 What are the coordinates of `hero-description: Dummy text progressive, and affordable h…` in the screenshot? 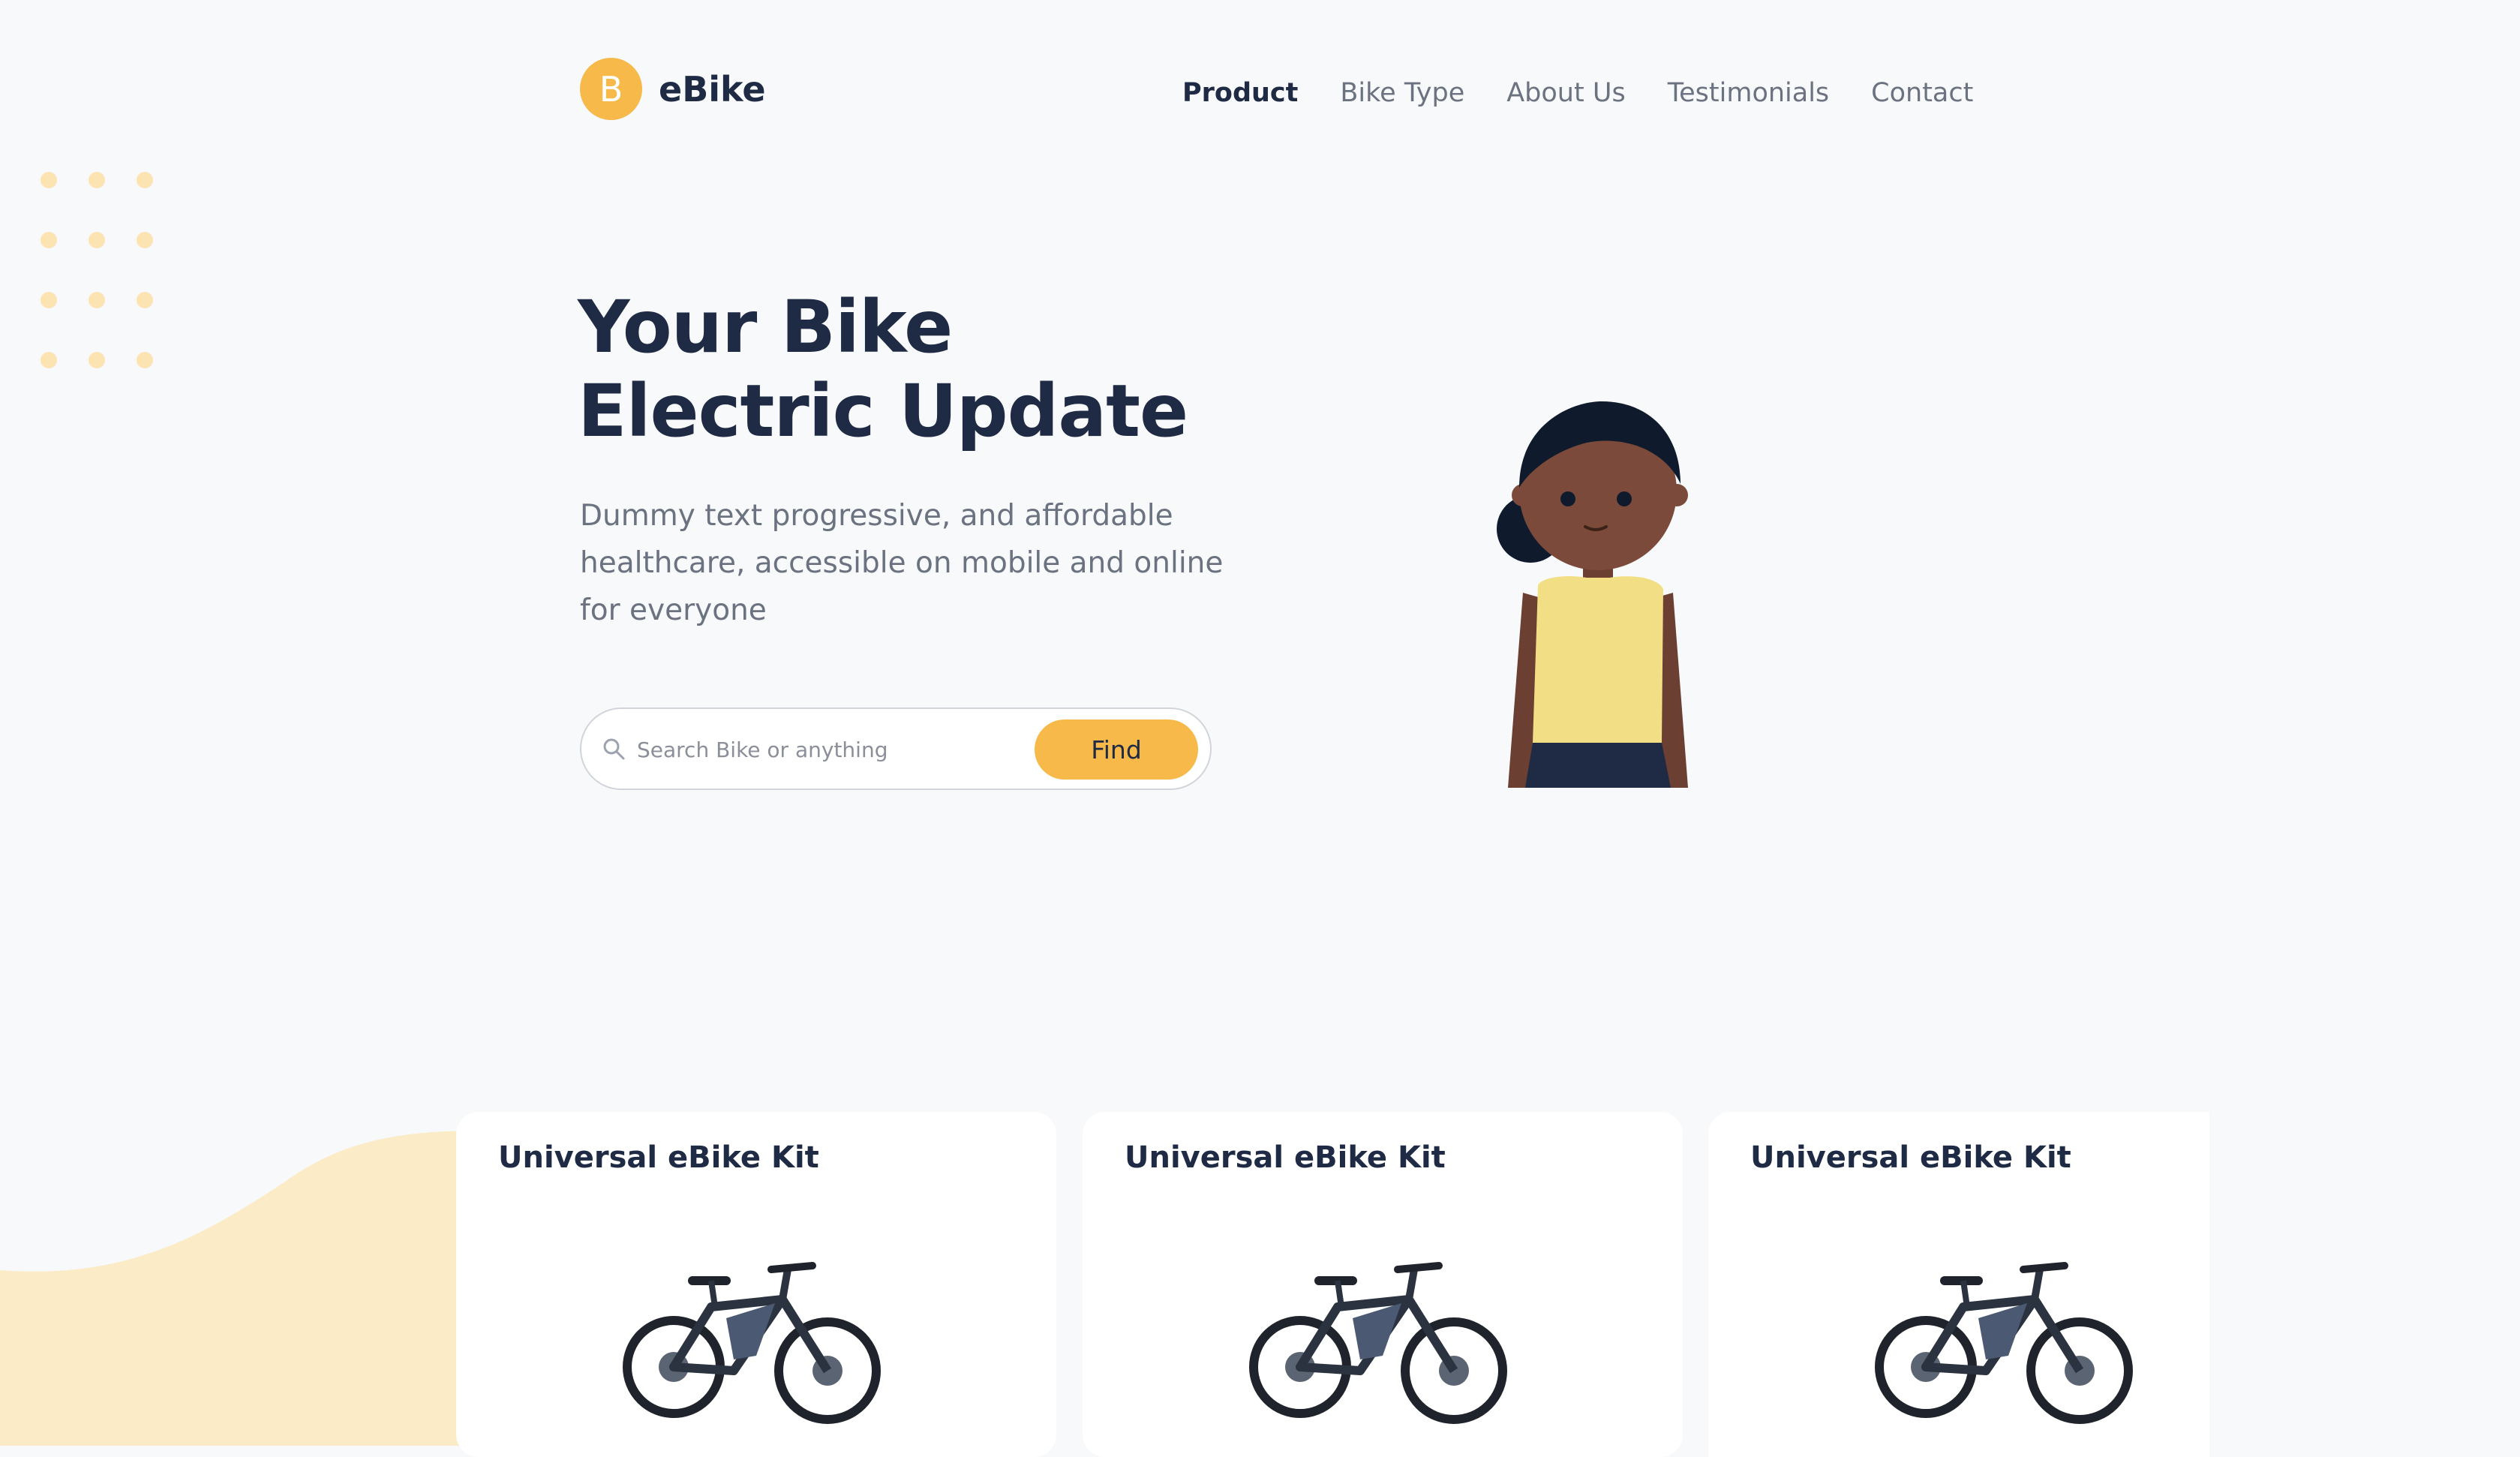 It's located at (902, 563).